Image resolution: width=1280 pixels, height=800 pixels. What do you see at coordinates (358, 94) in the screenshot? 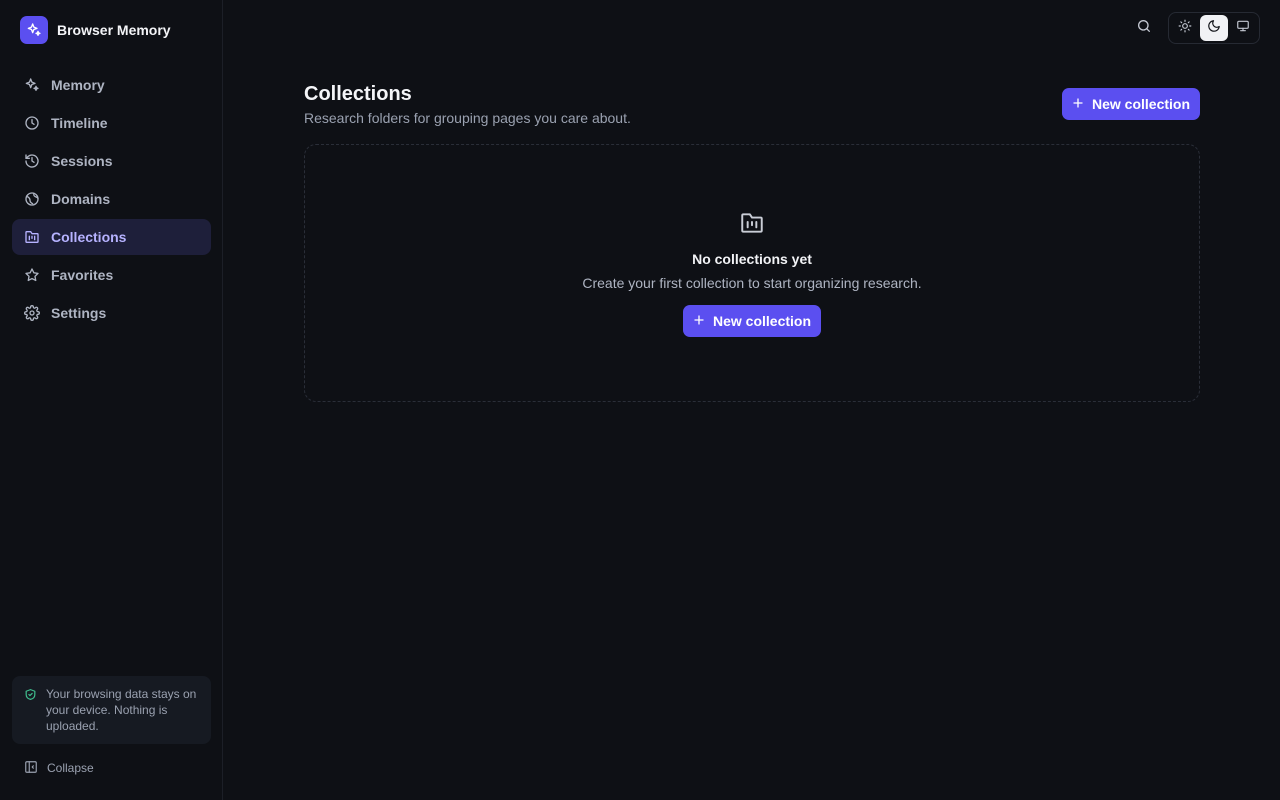
I see `page-title: Collections` at bounding box center [358, 94].